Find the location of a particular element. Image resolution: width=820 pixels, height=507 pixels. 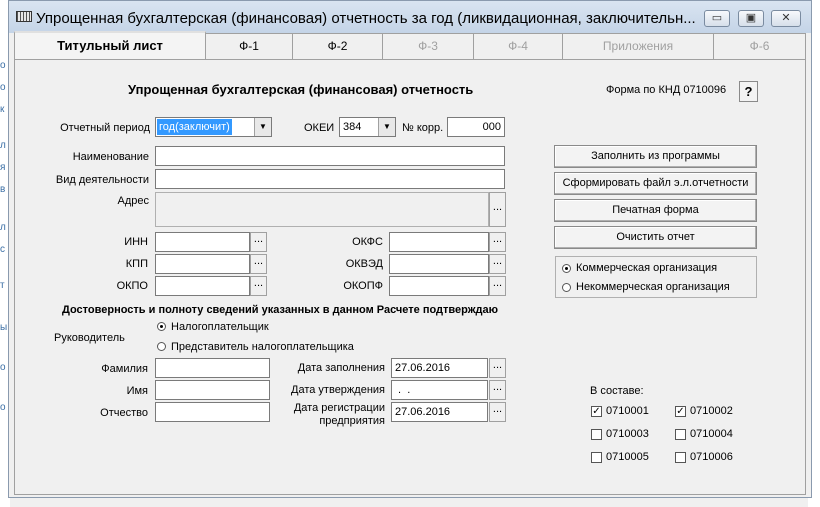

firstname-input is located at coordinates (212, 390).